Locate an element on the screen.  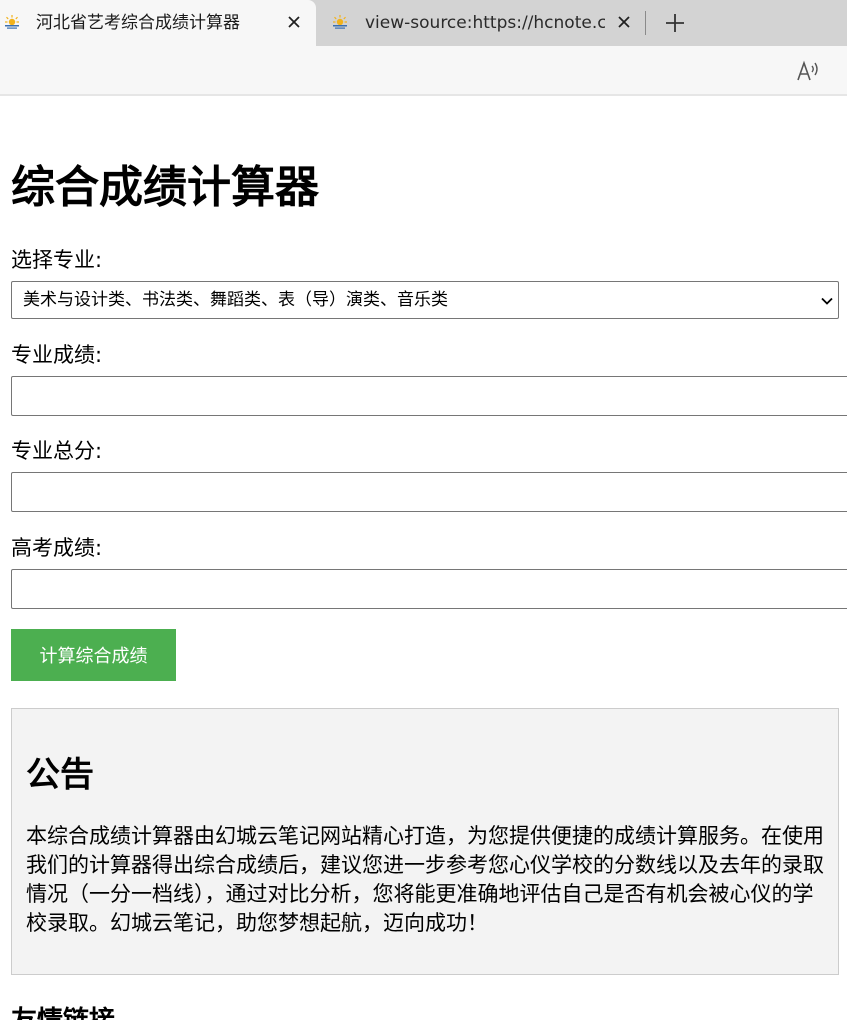
plus-icon is located at coordinates (675, 23).